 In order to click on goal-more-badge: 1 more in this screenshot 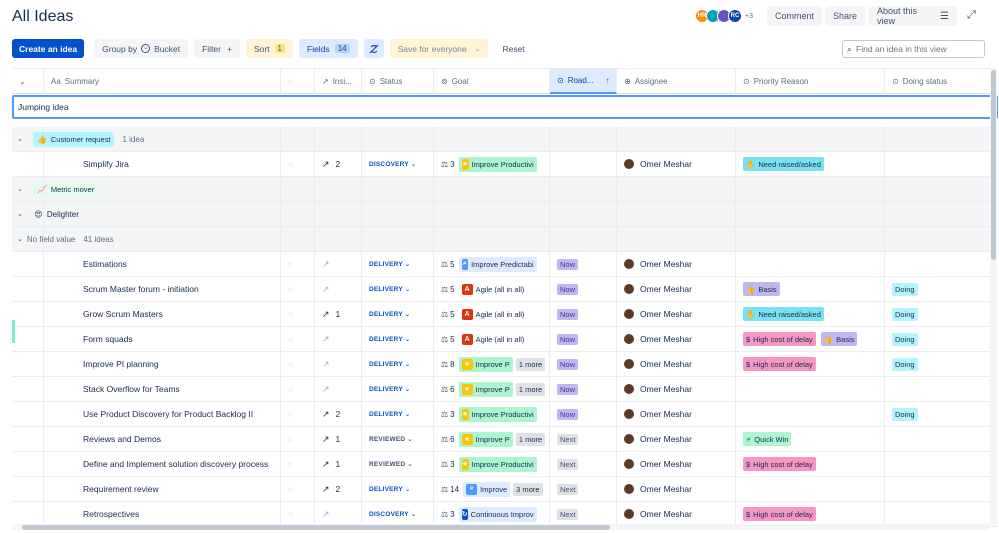, I will do `click(530, 439)`.